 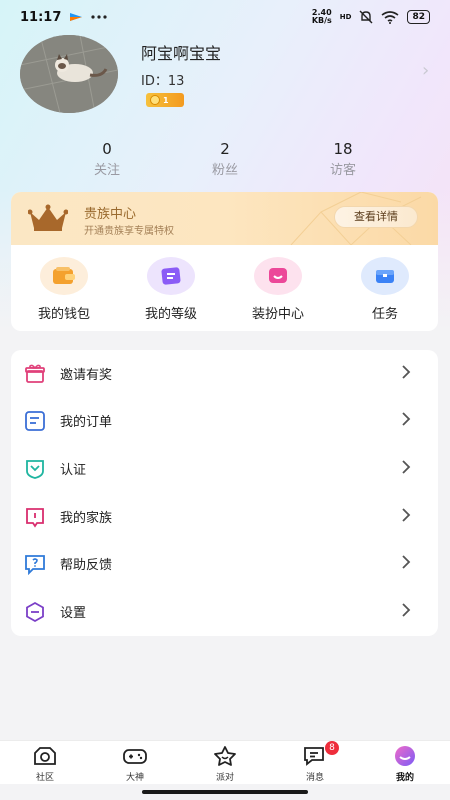 I want to click on coin-icon, so click(x=155, y=100).